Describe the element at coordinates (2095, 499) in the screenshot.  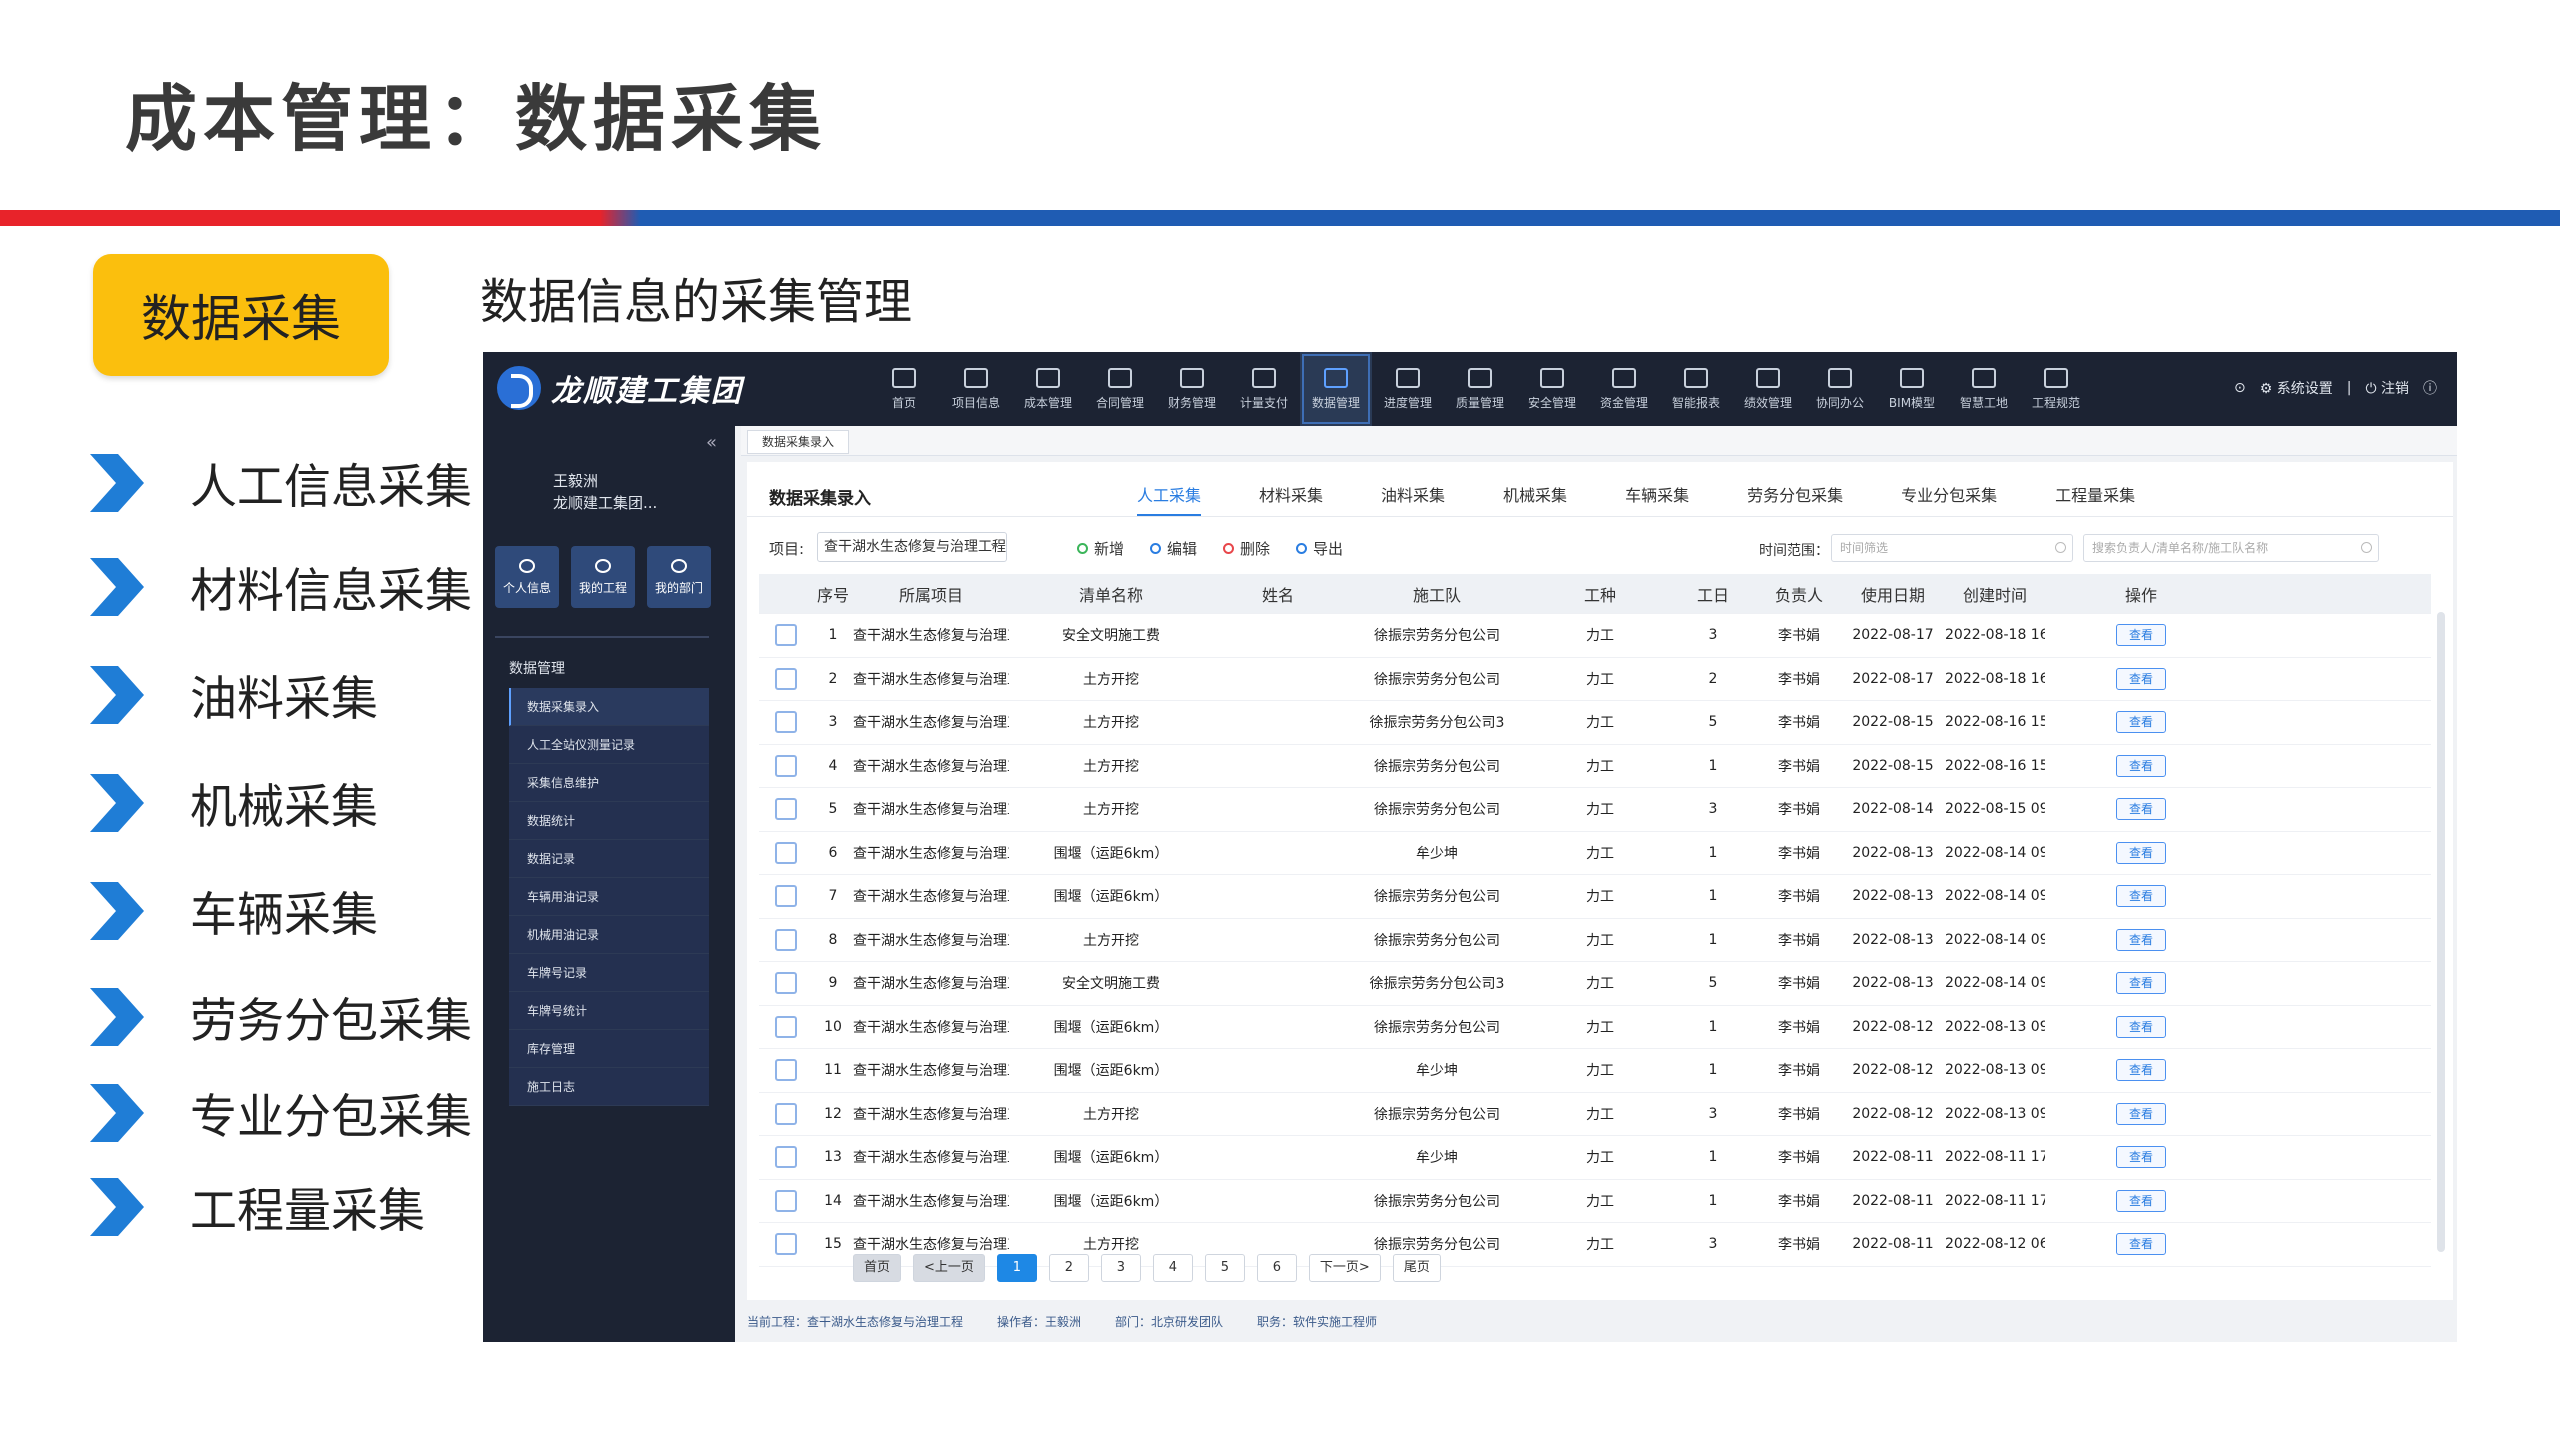
I see `collection-tab: 工程量采集` at that location.